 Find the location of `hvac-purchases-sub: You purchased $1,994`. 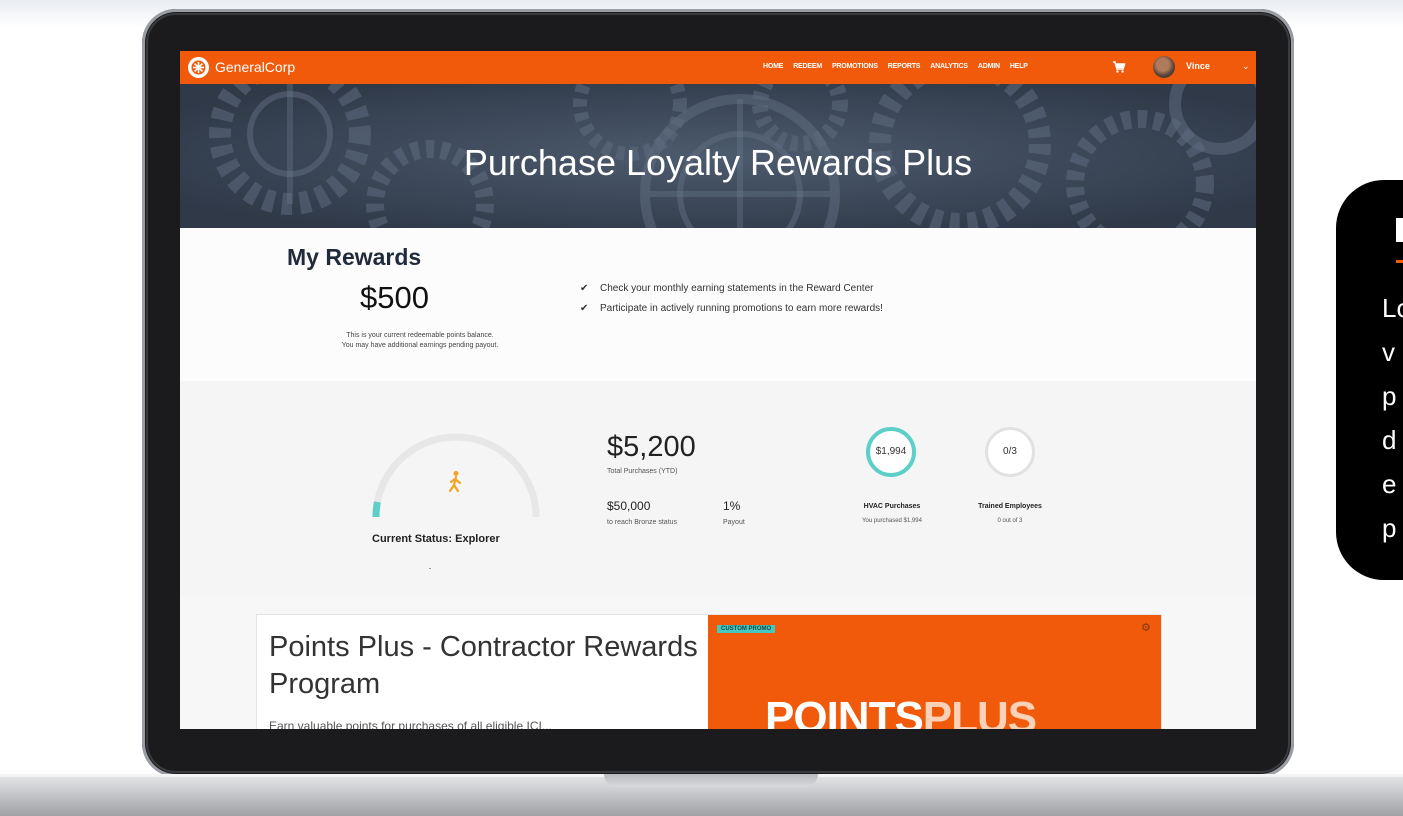

hvac-purchases-sub: You purchased $1,994 is located at coordinates (892, 521).